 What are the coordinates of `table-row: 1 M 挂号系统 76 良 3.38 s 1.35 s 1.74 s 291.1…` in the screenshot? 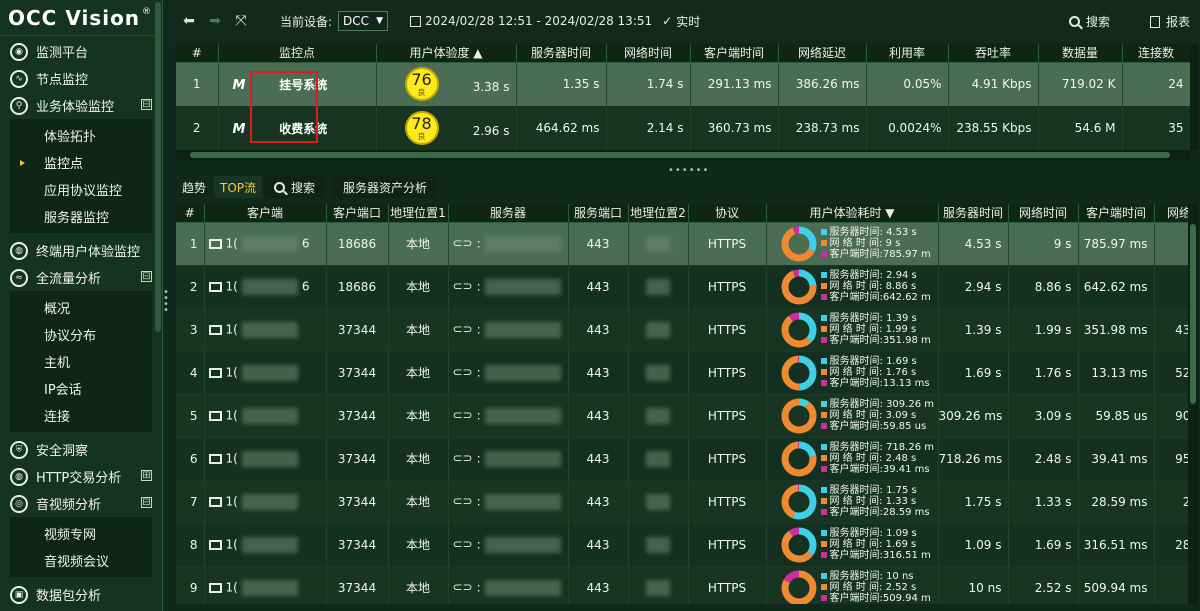 It's located at (683, 84).